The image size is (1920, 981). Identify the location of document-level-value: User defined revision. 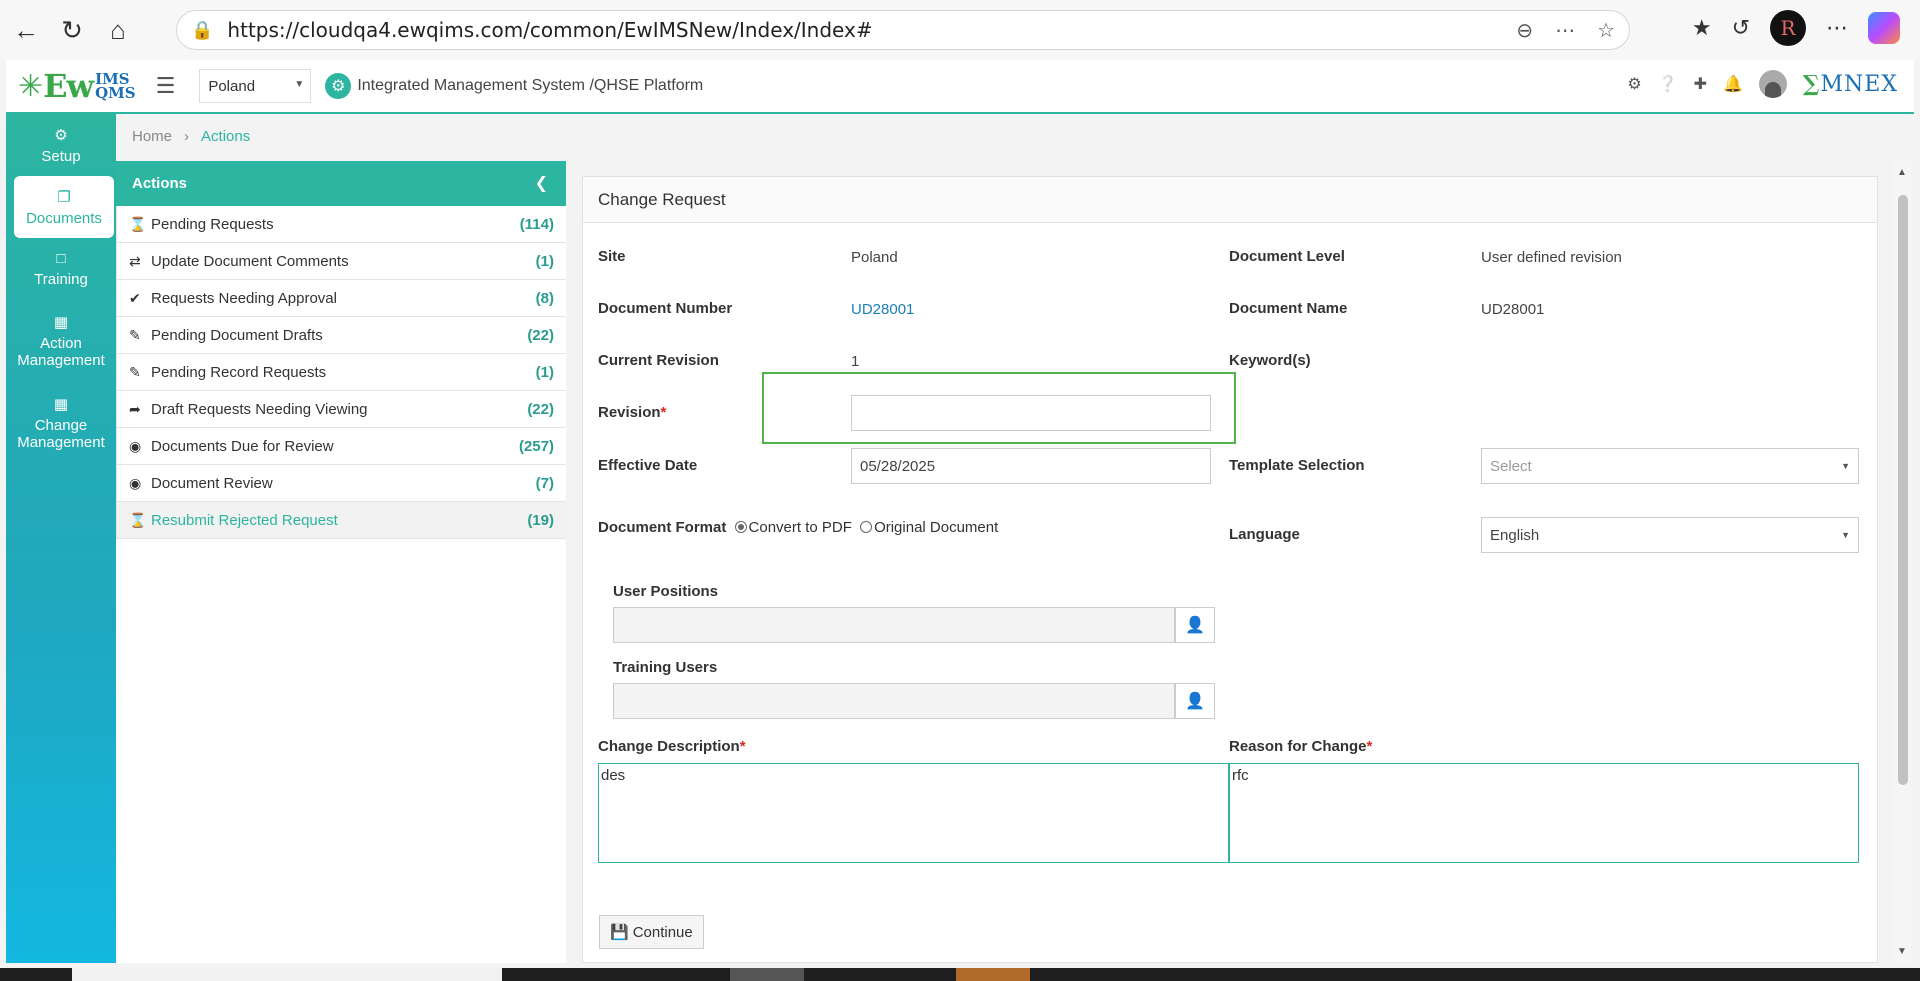
(1551, 257).